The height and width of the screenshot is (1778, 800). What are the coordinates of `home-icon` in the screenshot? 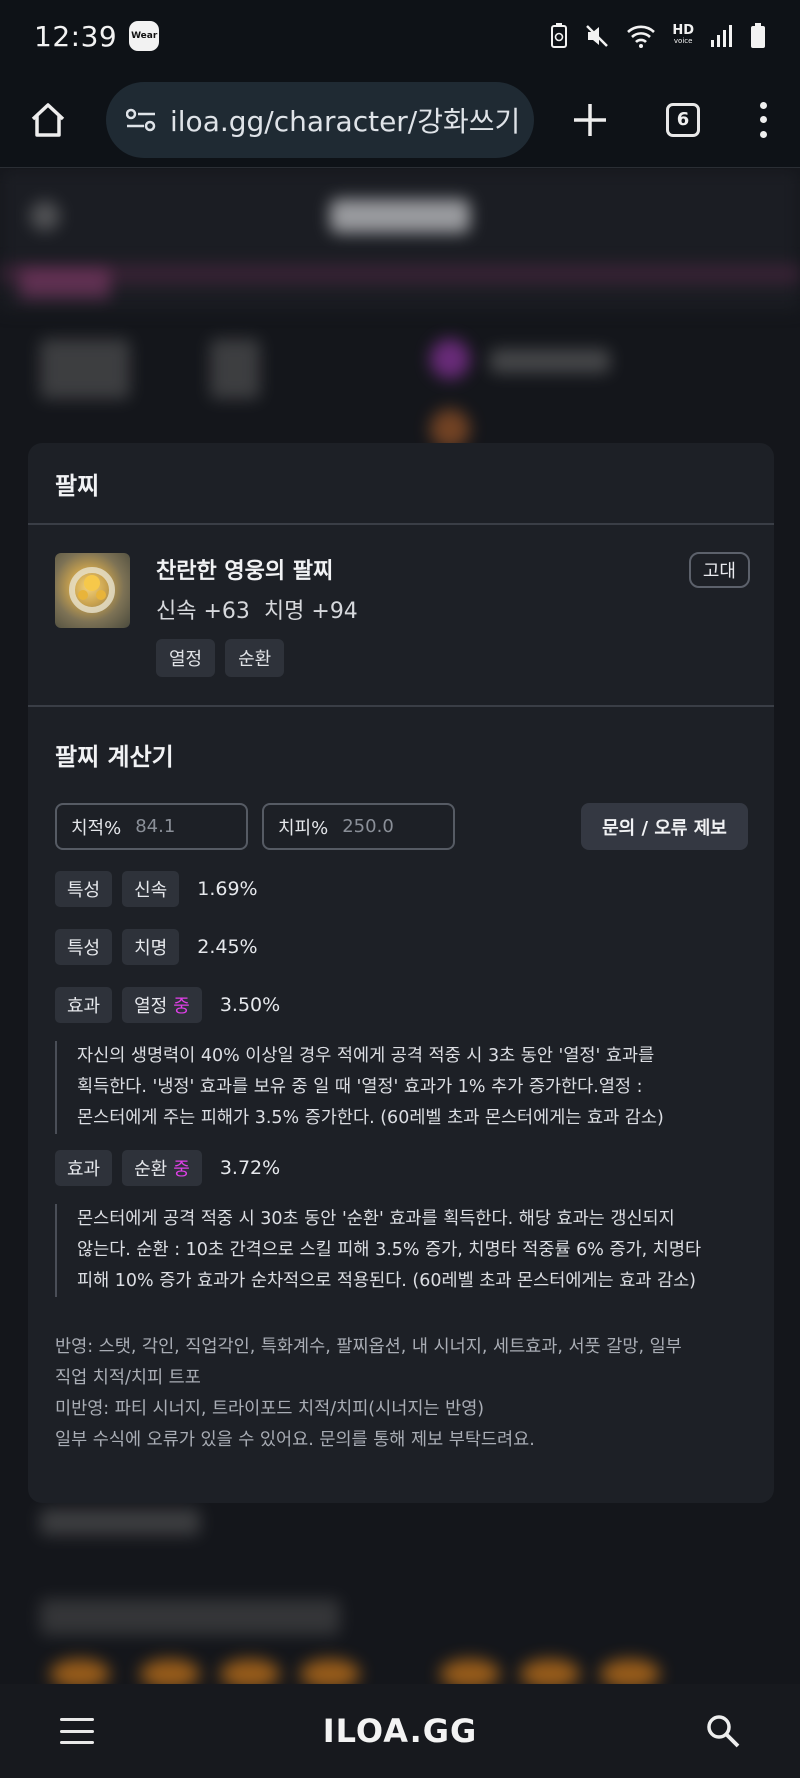 It's located at (48, 120).